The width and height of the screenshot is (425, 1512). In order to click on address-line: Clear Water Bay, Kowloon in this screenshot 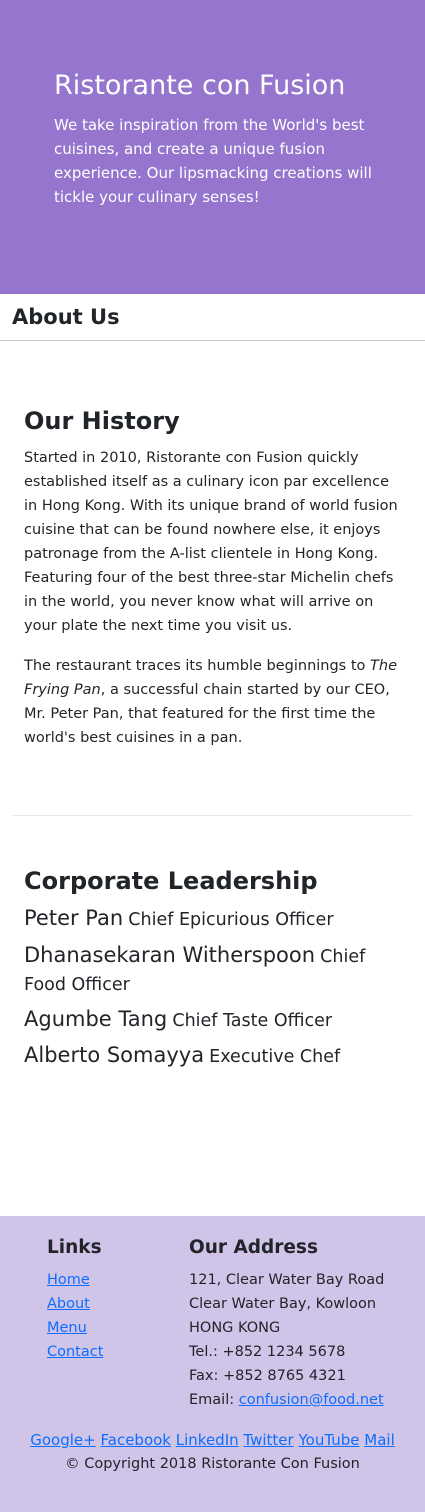, I will do `click(283, 1304)`.